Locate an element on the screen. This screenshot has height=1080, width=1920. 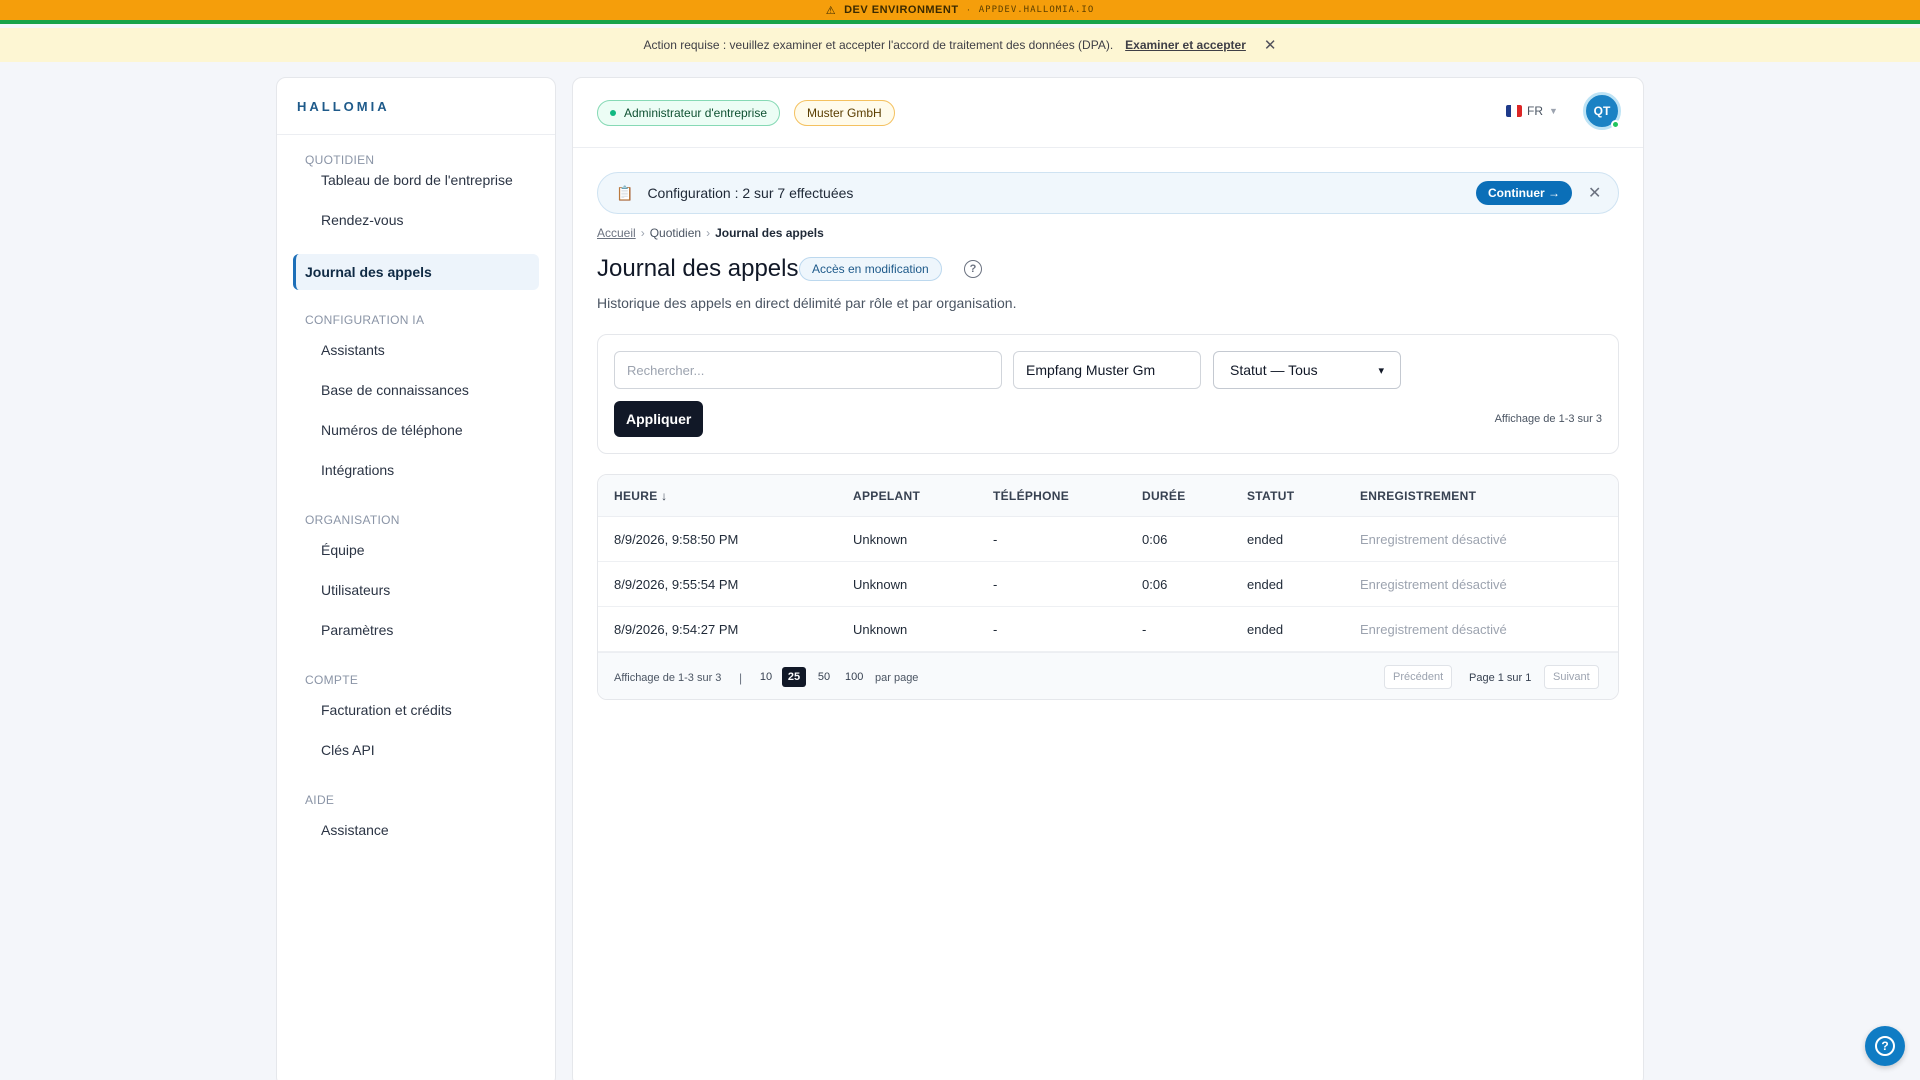
breadcrumb: Accueil › Quotidien › Journal des appels is located at coordinates (710, 233).